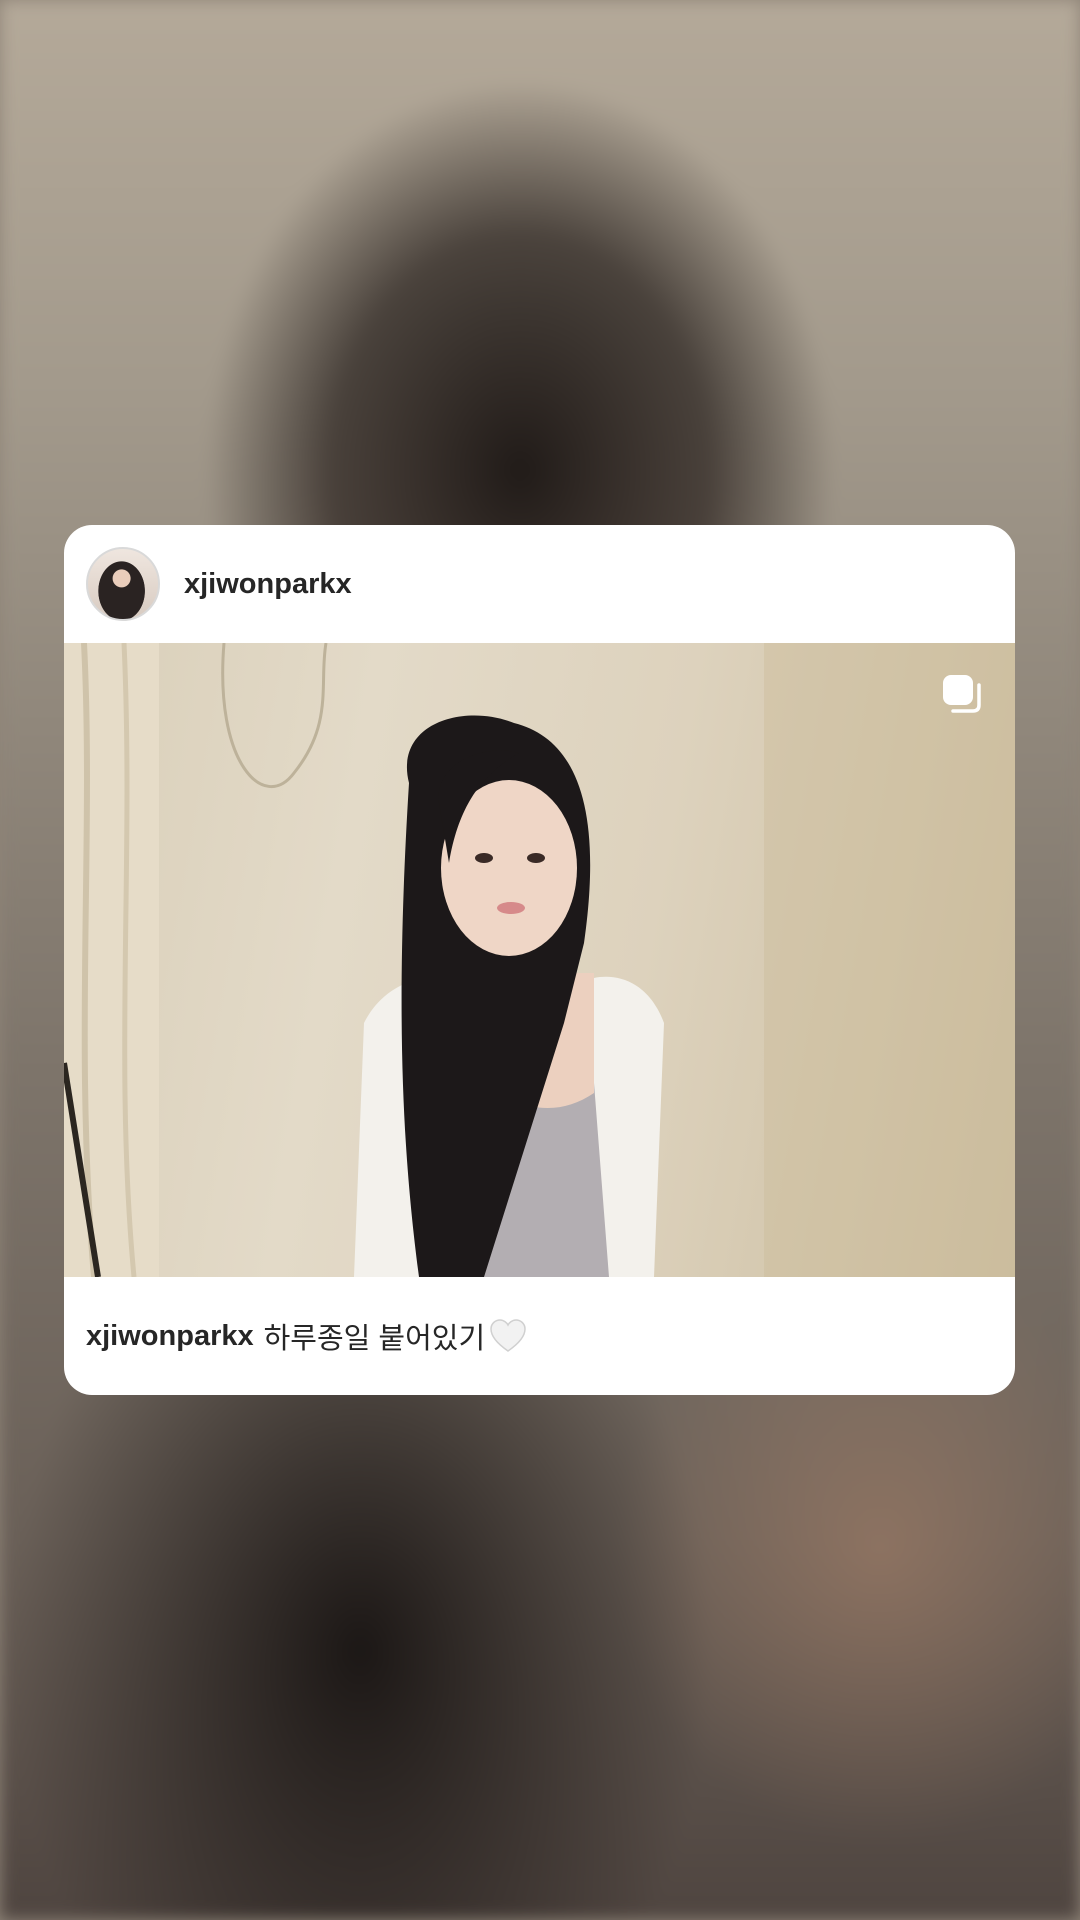 This screenshot has height=1920, width=1080. I want to click on white-heart-icon, so click(508, 1335).